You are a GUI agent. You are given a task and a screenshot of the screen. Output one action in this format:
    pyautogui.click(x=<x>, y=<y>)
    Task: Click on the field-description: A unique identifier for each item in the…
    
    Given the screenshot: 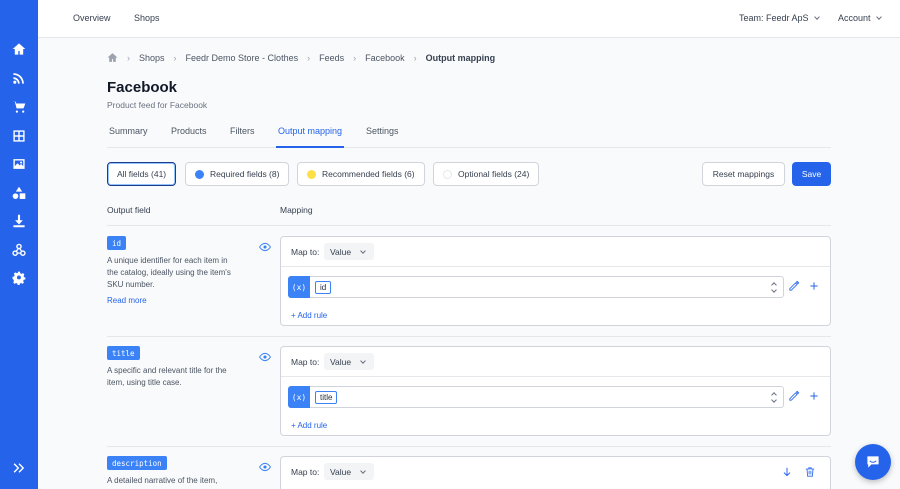 What is the action you would take?
    pyautogui.click(x=182, y=273)
    